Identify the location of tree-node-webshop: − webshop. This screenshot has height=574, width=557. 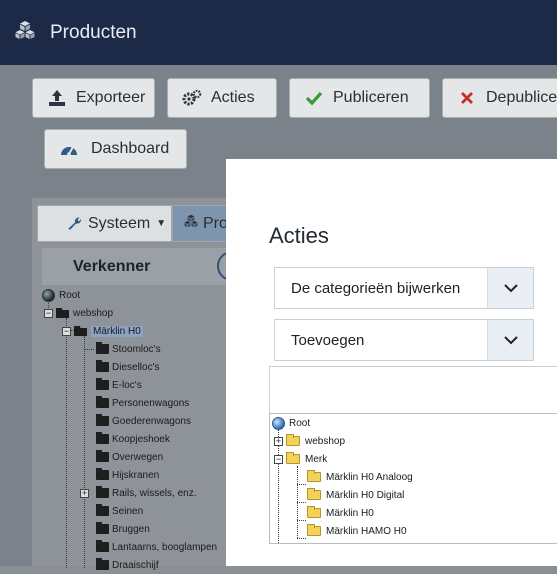
(78, 313).